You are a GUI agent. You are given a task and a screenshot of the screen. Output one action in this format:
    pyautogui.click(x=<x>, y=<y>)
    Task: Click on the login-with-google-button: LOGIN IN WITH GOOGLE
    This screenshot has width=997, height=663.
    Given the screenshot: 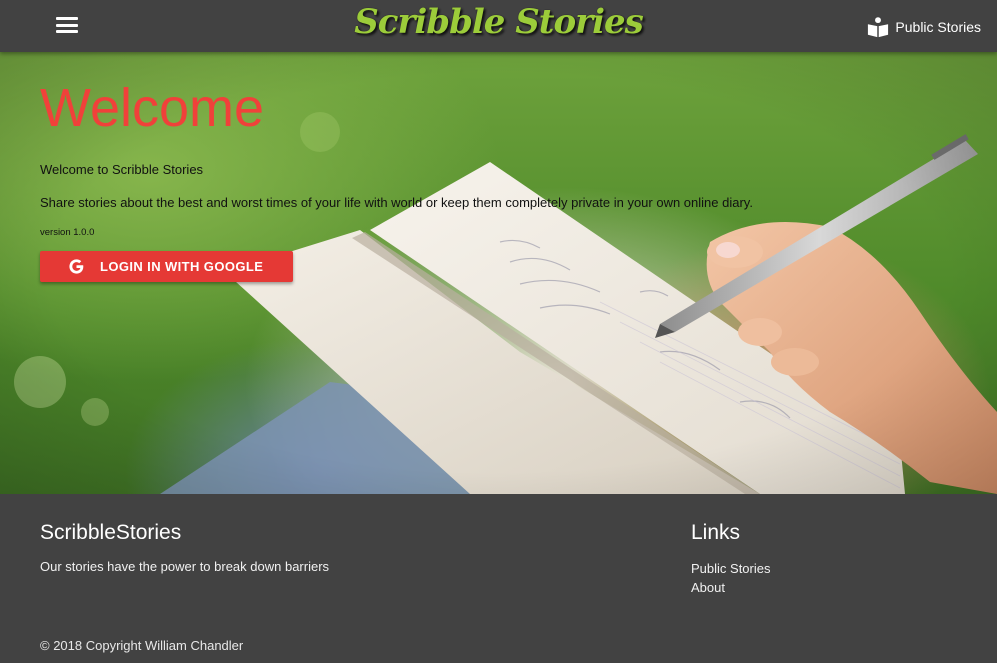 What is the action you would take?
    pyautogui.click(x=166, y=266)
    